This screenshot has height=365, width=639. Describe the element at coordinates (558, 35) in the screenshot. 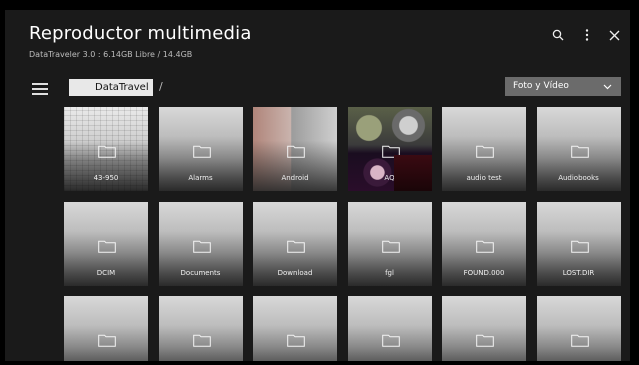

I see `search-icon` at that location.